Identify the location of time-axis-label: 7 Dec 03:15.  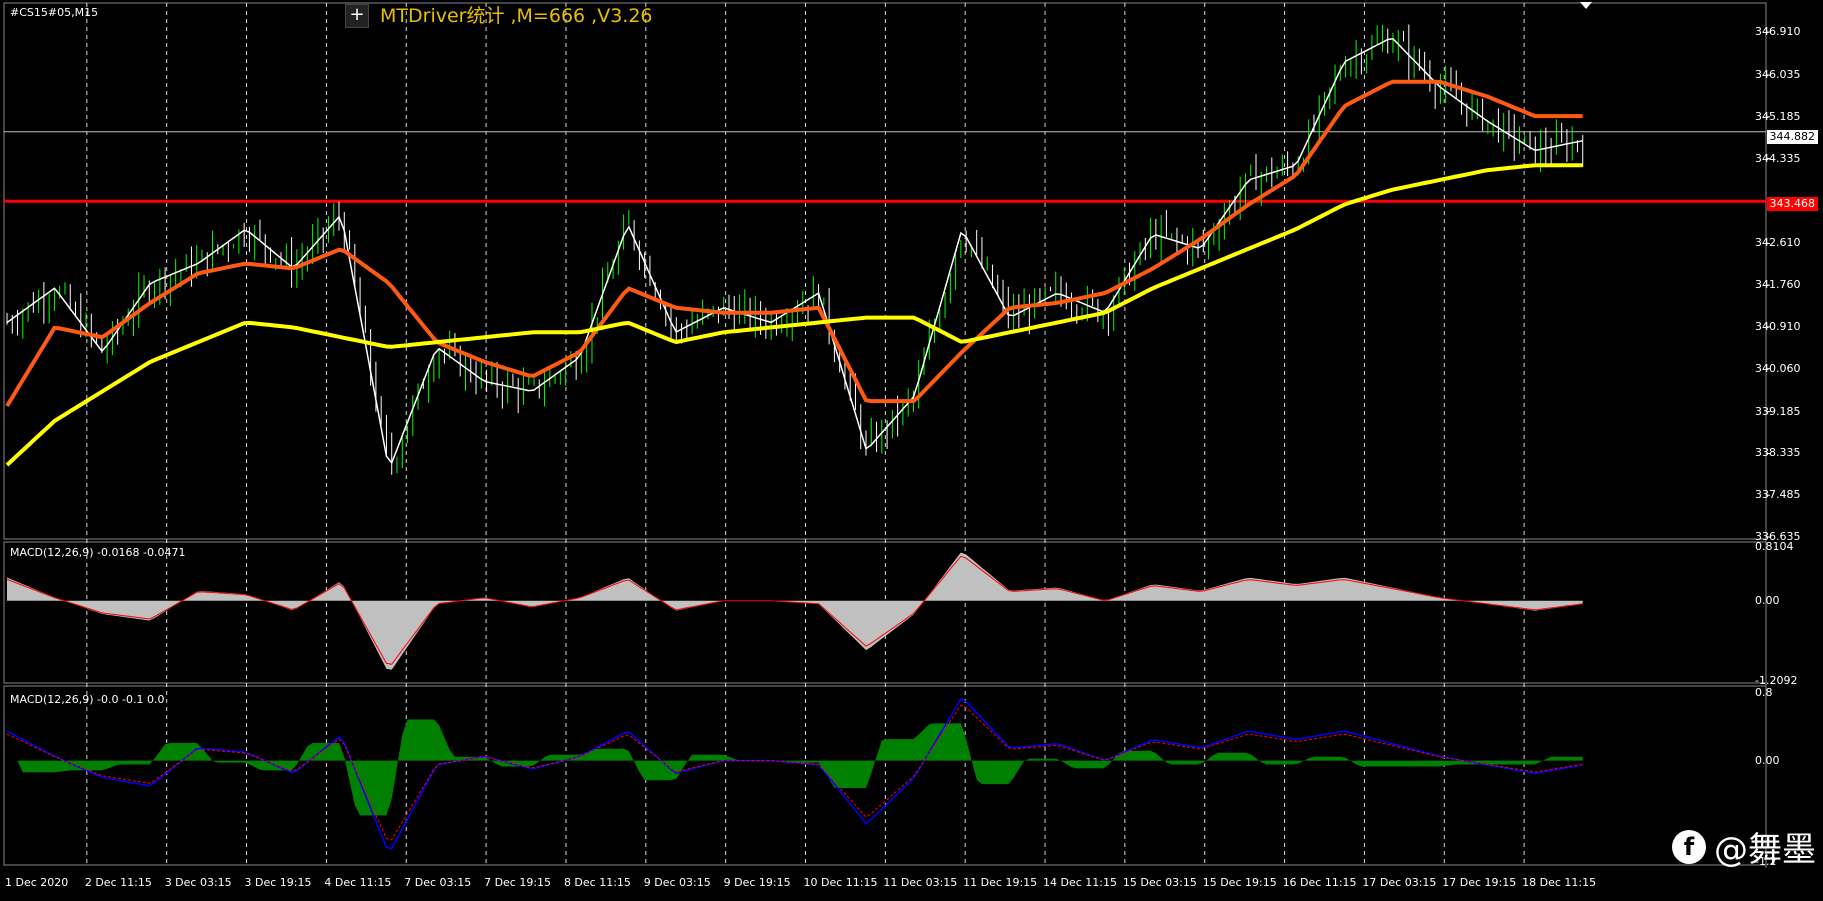
(438, 882).